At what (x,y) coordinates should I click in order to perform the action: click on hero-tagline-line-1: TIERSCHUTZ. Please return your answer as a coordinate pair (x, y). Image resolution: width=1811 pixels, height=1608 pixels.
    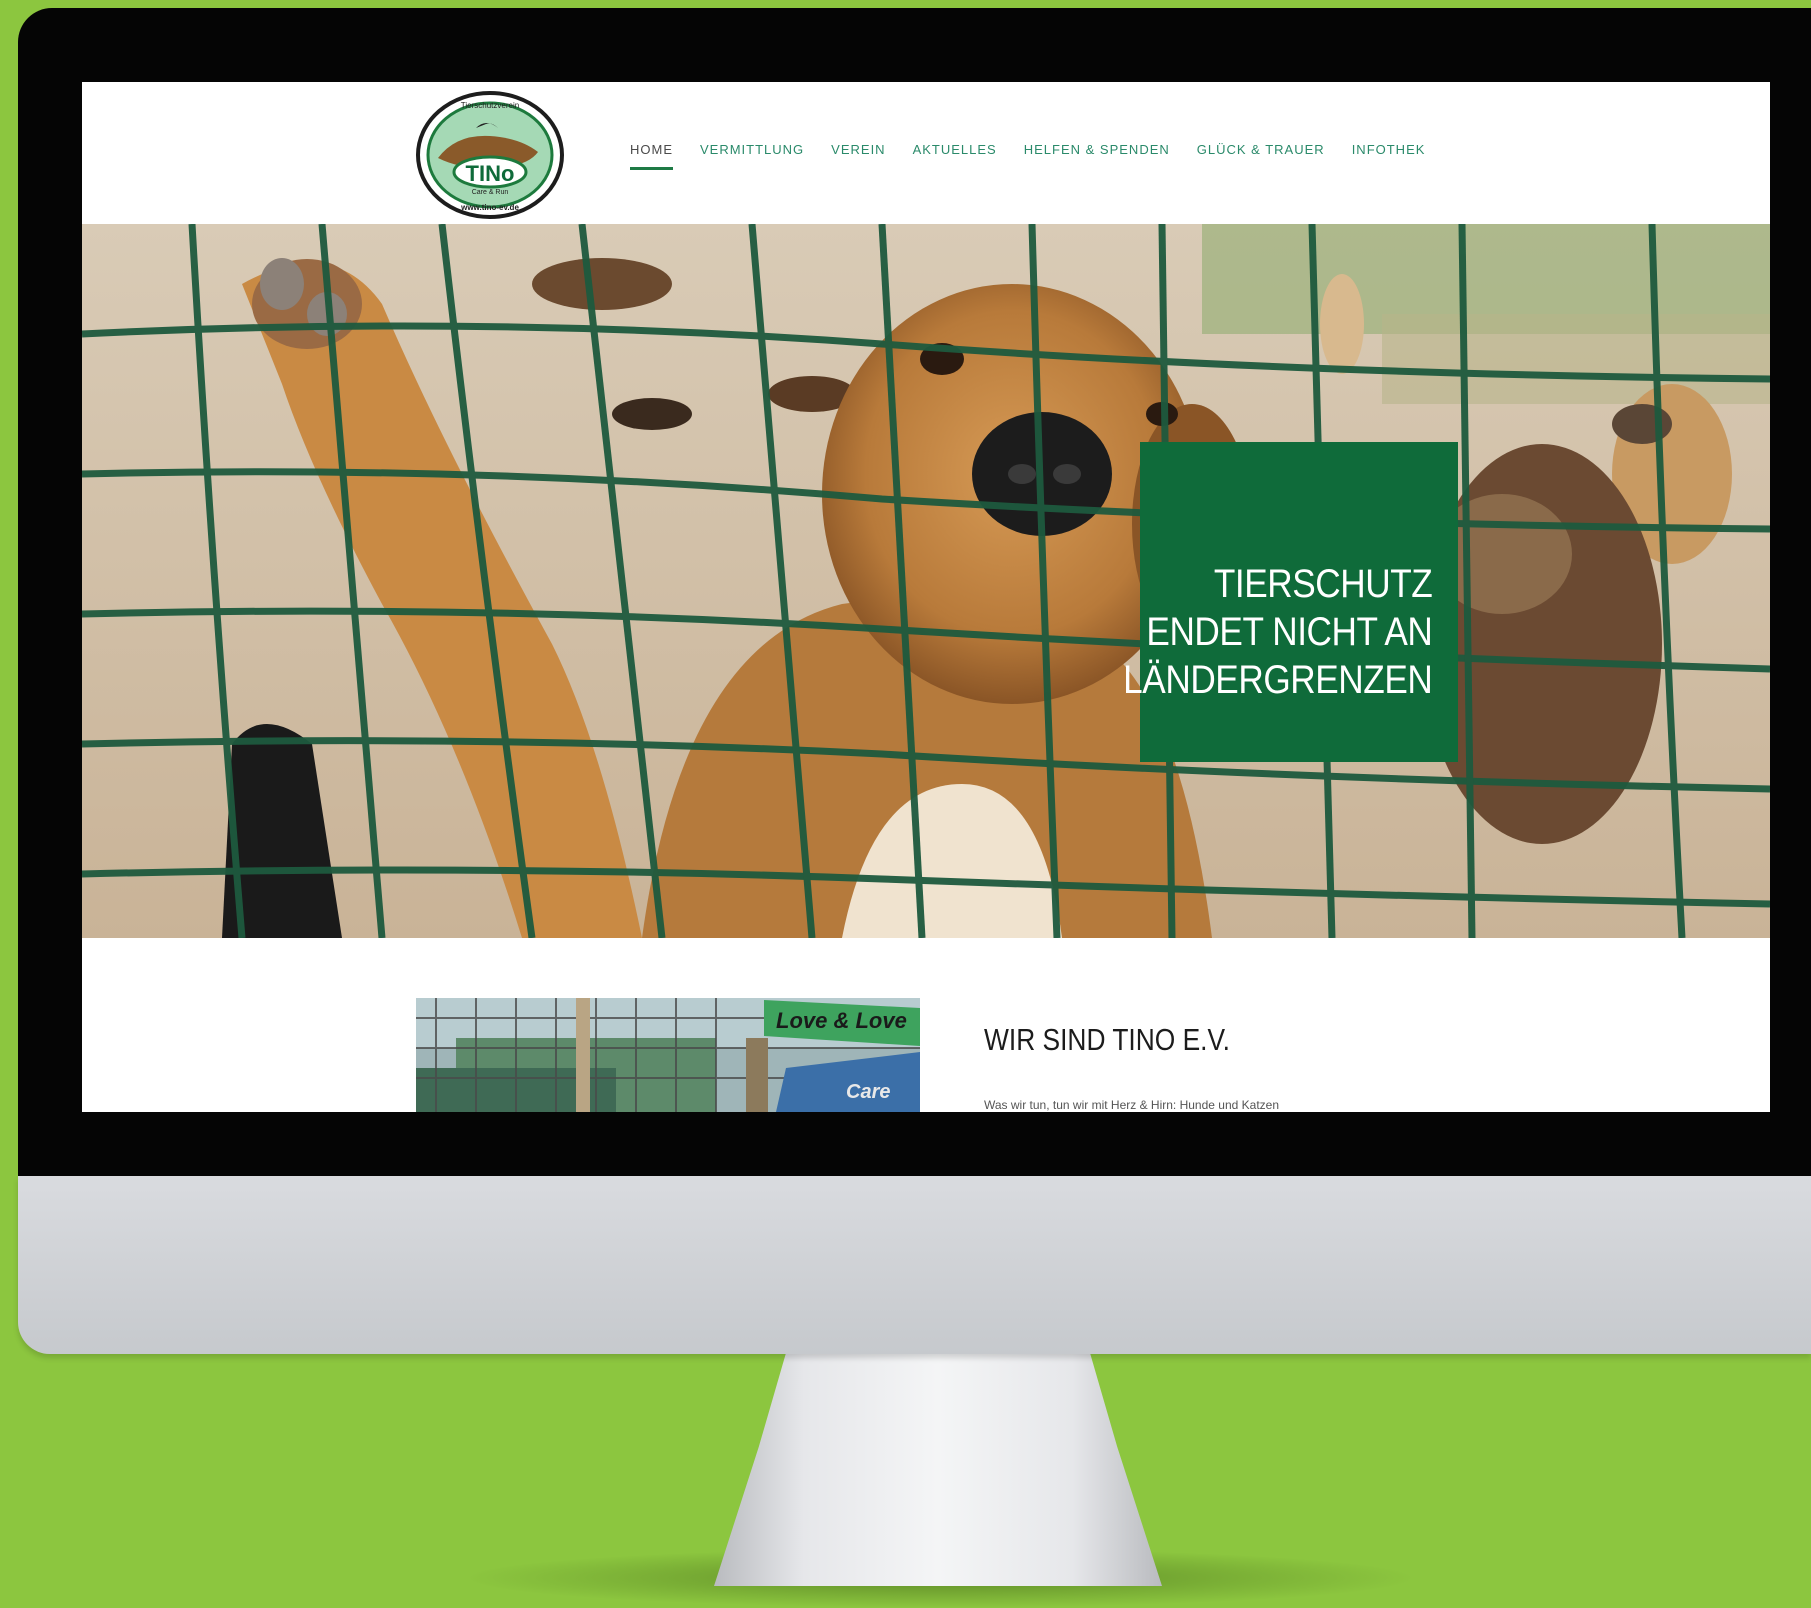
    Looking at the image, I should click on (1322, 584).